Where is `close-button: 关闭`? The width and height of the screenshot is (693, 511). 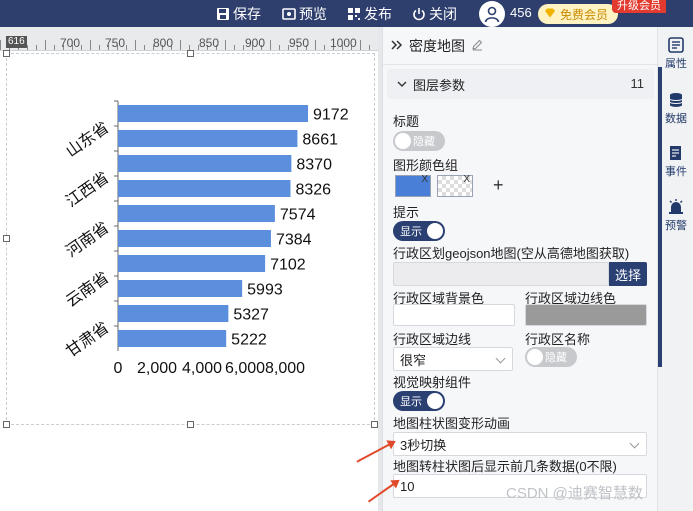 close-button: 关闭 is located at coordinates (434, 13).